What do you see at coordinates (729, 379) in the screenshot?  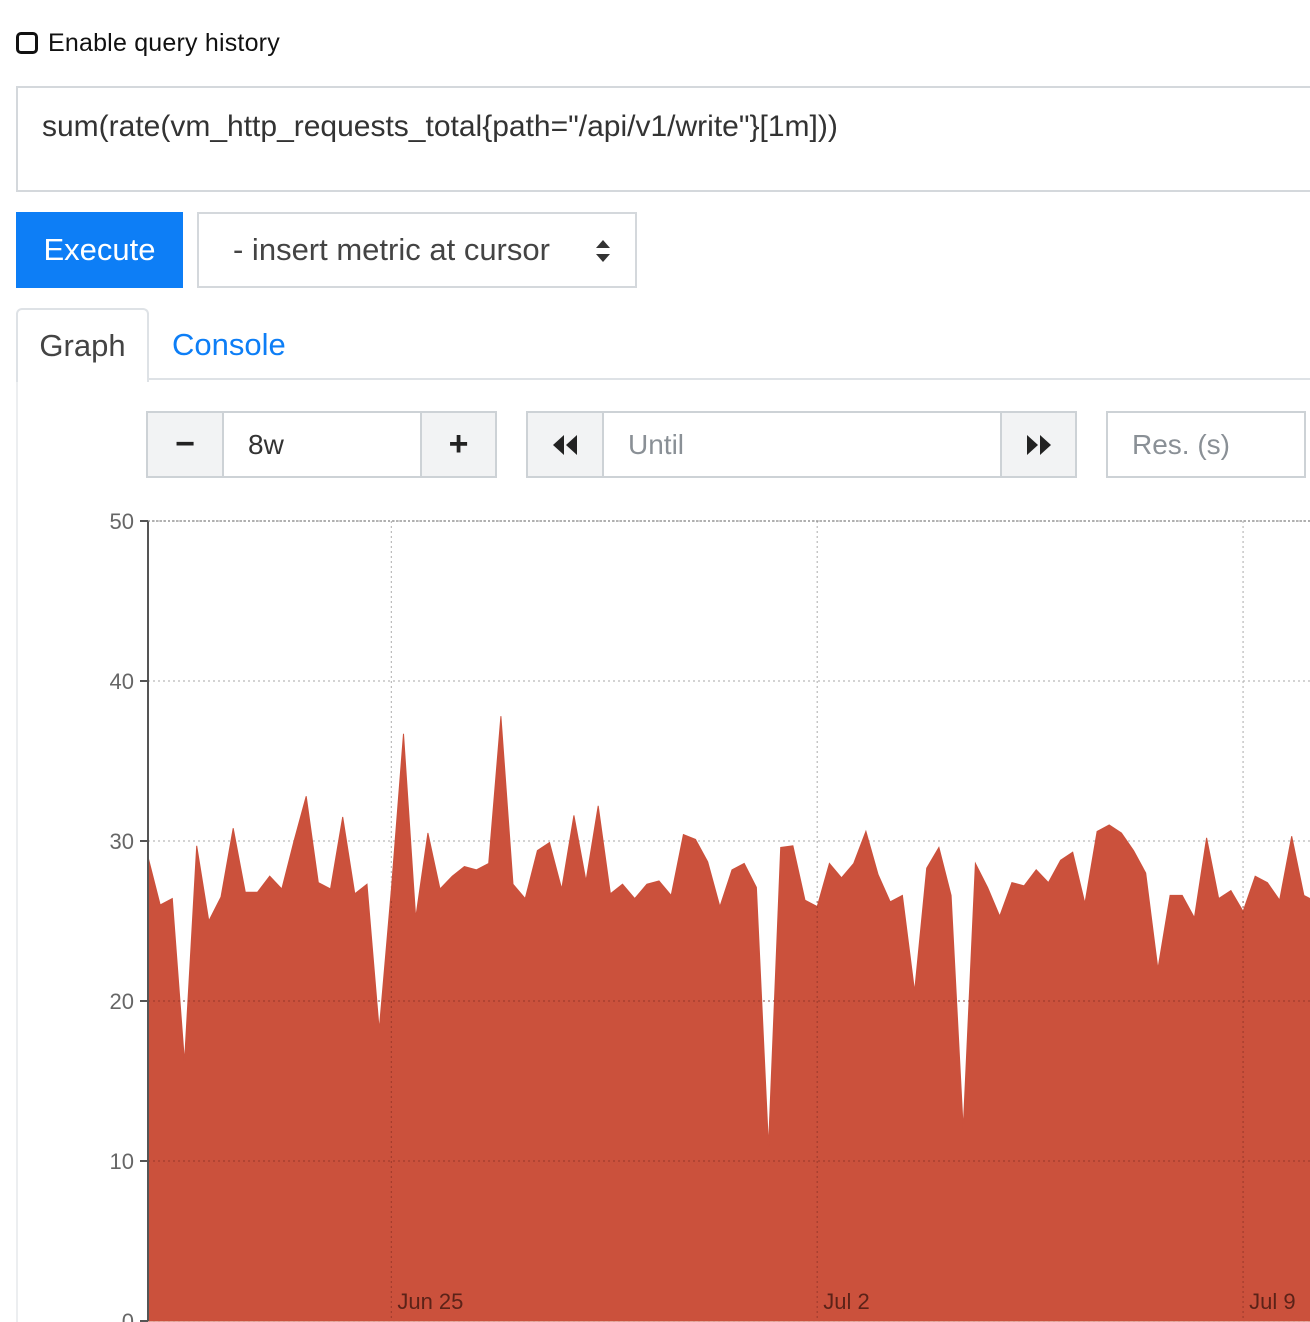 I see `tabs-divider` at bounding box center [729, 379].